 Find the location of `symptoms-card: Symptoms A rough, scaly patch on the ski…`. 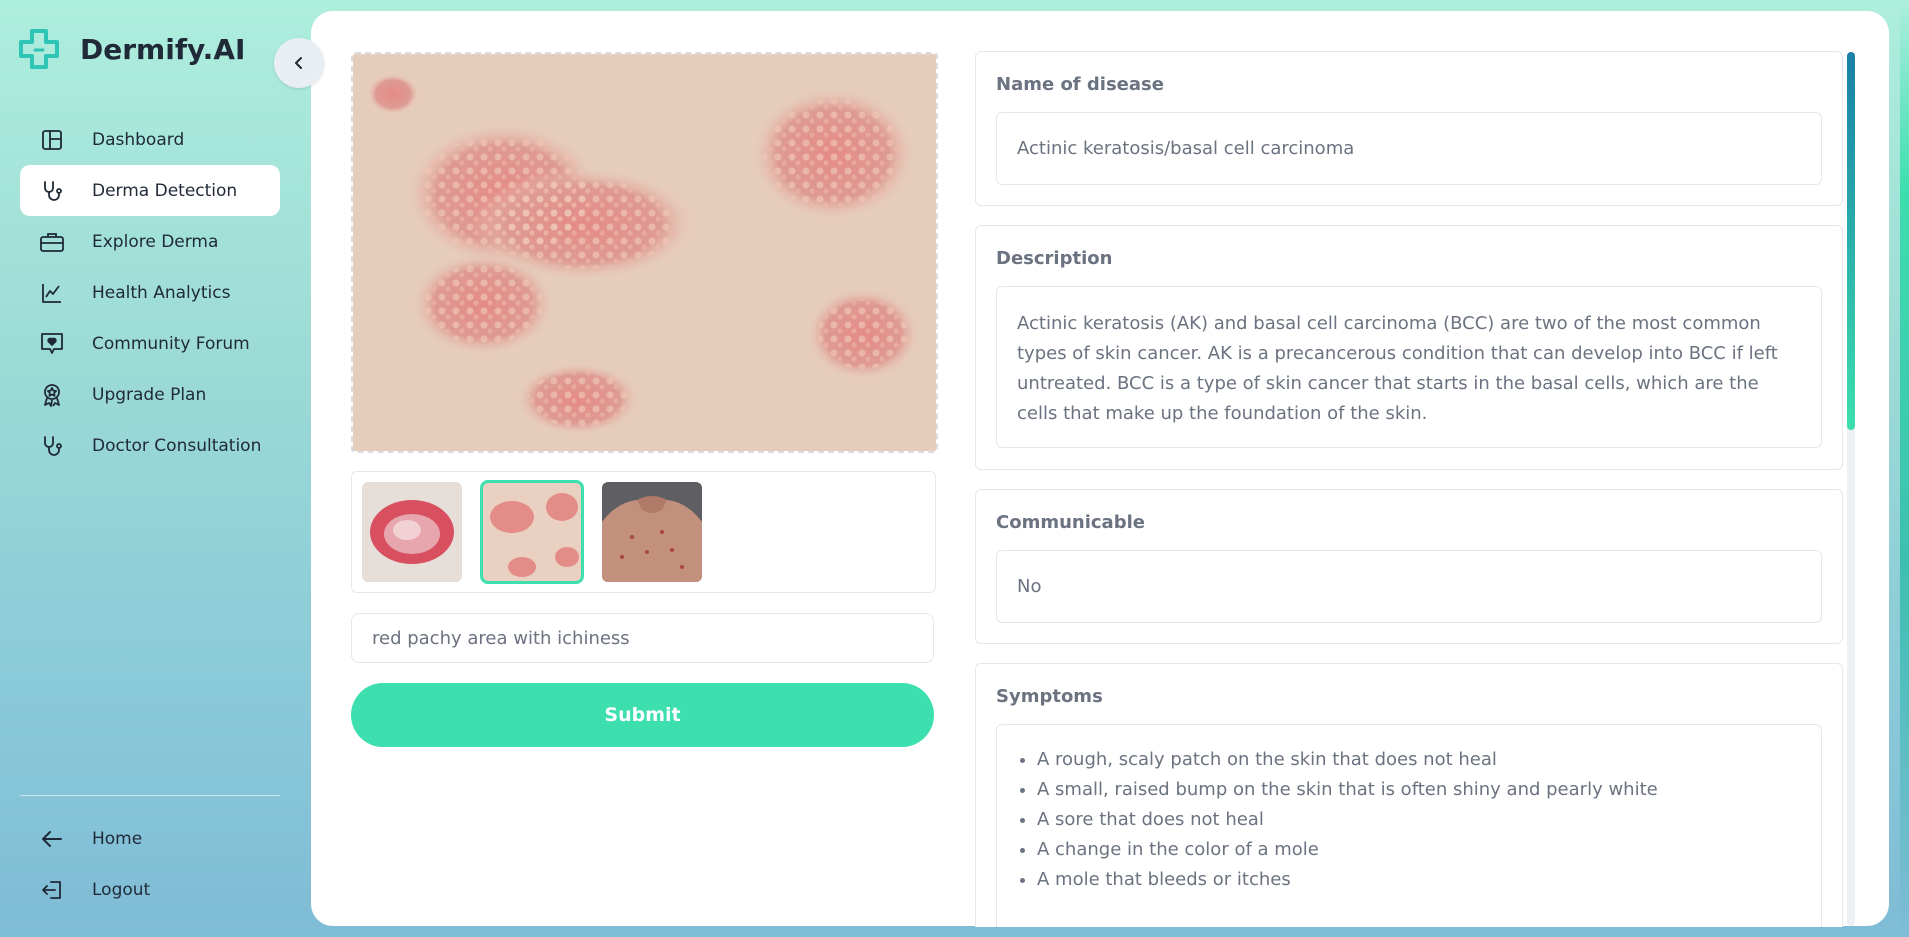

symptoms-card: Symptoms A rough, scaly patch on the ski… is located at coordinates (1409, 795).